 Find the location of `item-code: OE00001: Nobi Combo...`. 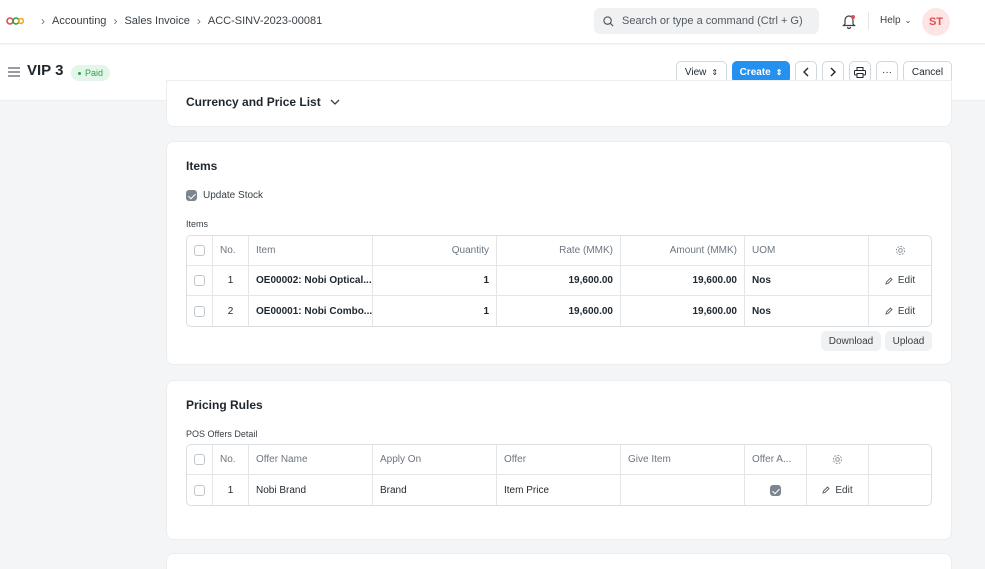

item-code: OE00001: Nobi Combo... is located at coordinates (311, 311).